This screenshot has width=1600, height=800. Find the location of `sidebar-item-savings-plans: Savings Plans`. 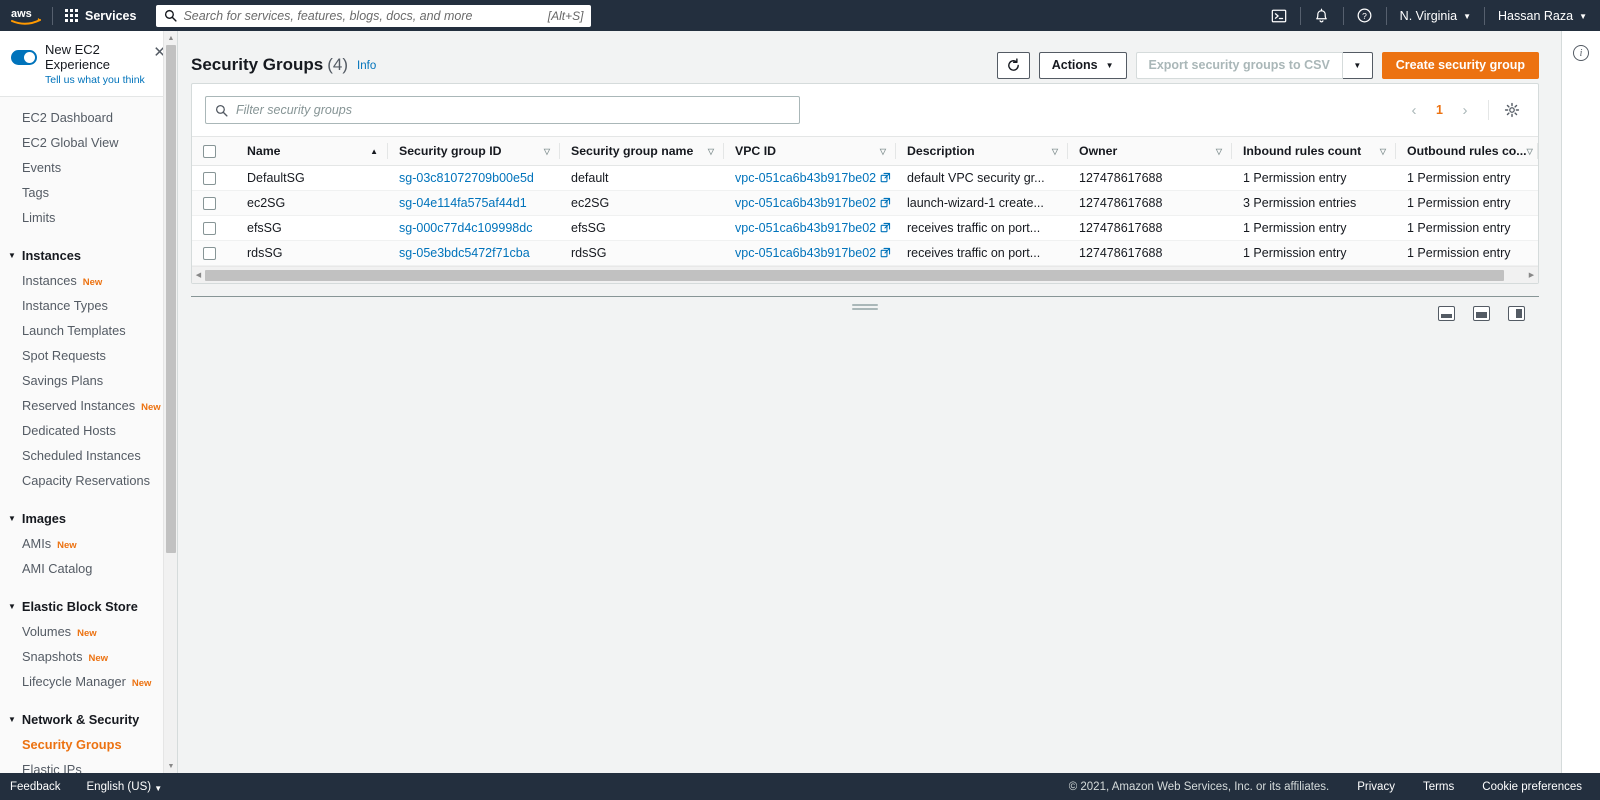

sidebar-item-savings-plans: Savings Plans is located at coordinates (88, 380).